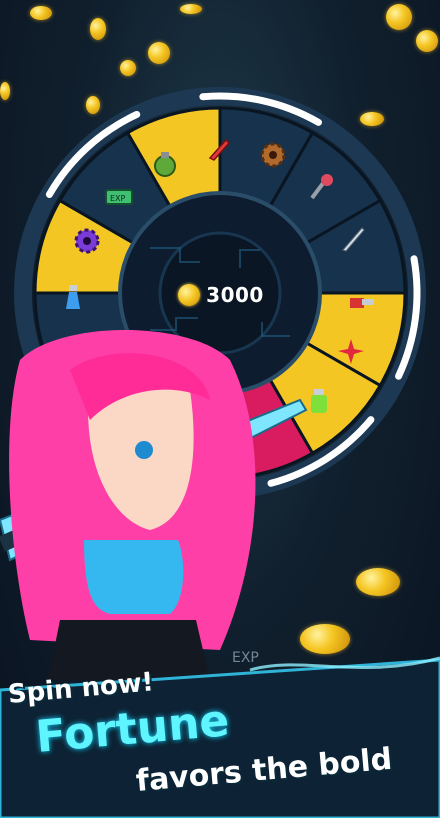 Image resolution: width=440 pixels, height=818 pixels. What do you see at coordinates (134, 577) in the screenshot?
I see `top` at bounding box center [134, 577].